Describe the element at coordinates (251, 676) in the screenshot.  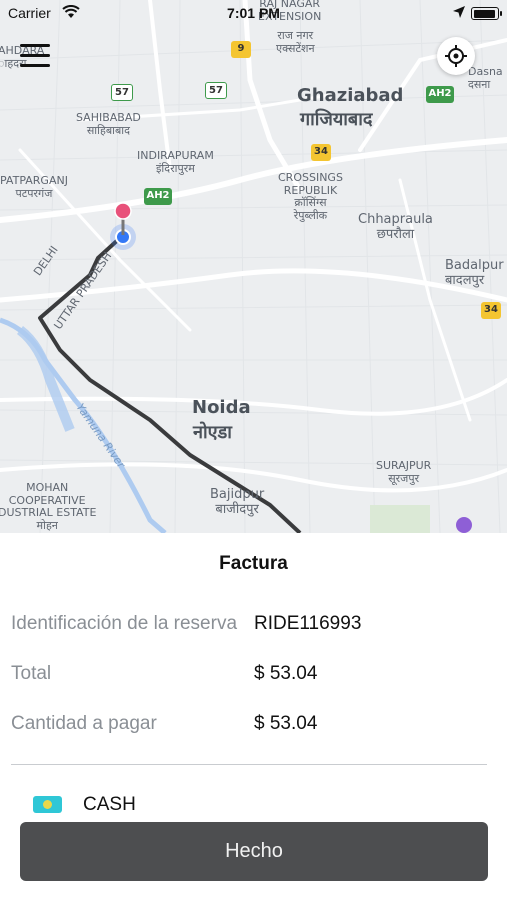
I see `total-row: Total $ 53.04` at that location.